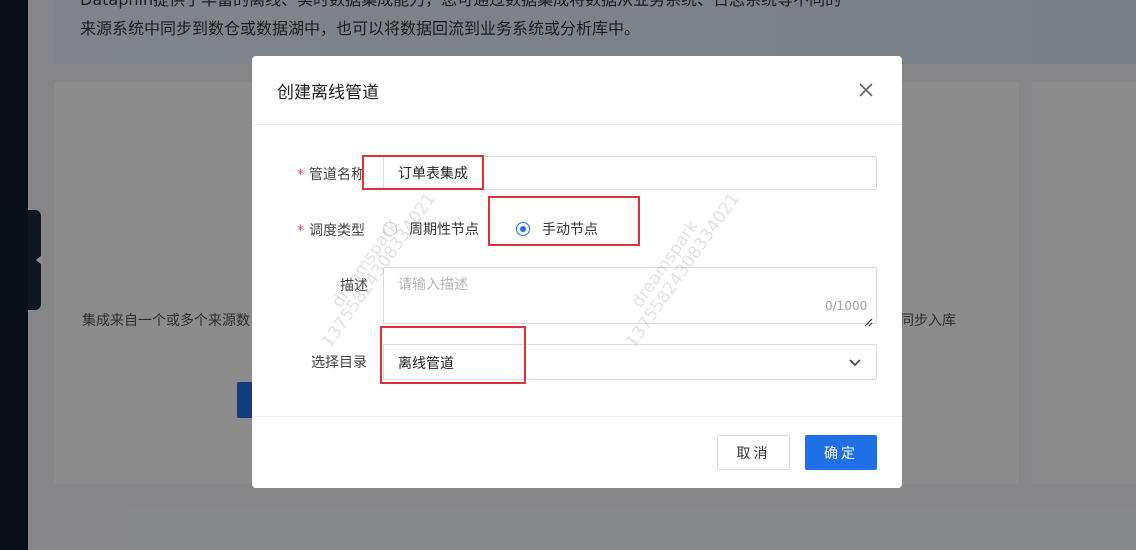  What do you see at coordinates (866, 90) in the screenshot?
I see `close-icon` at bounding box center [866, 90].